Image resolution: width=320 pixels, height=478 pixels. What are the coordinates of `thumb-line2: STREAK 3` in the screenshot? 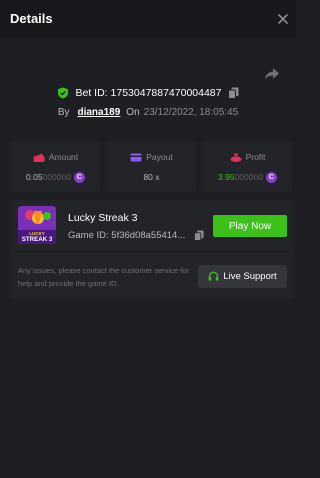 It's located at (37, 239).